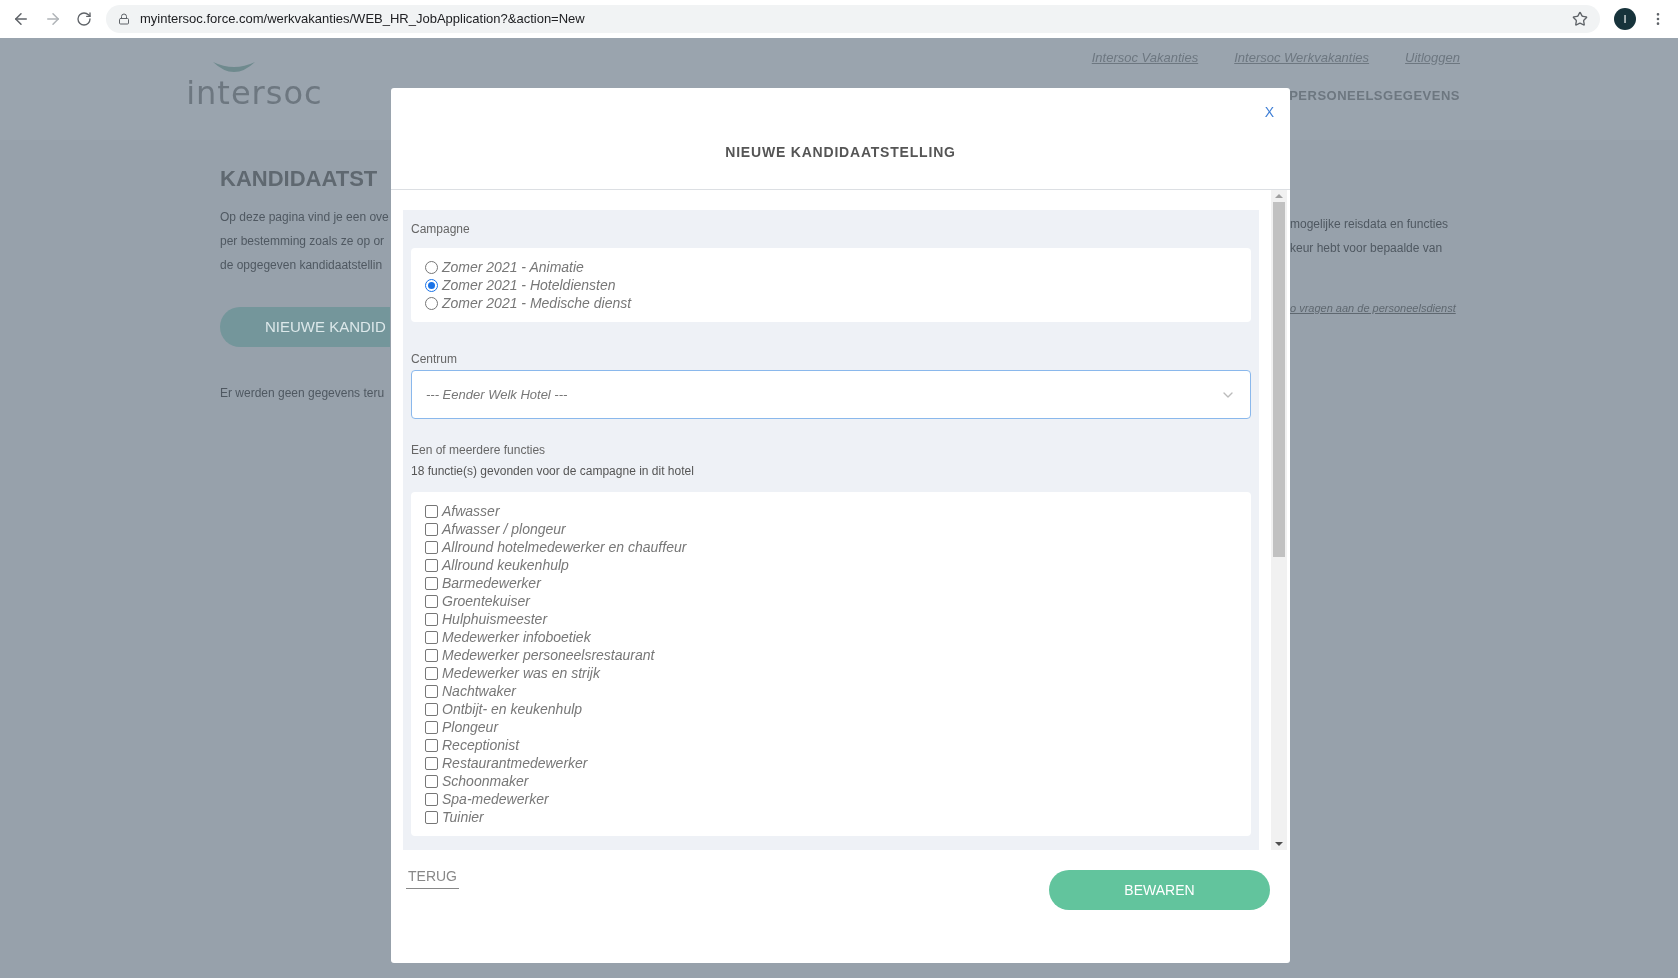 The image size is (1678, 978). I want to click on save-button: BEWAREN, so click(1159, 890).